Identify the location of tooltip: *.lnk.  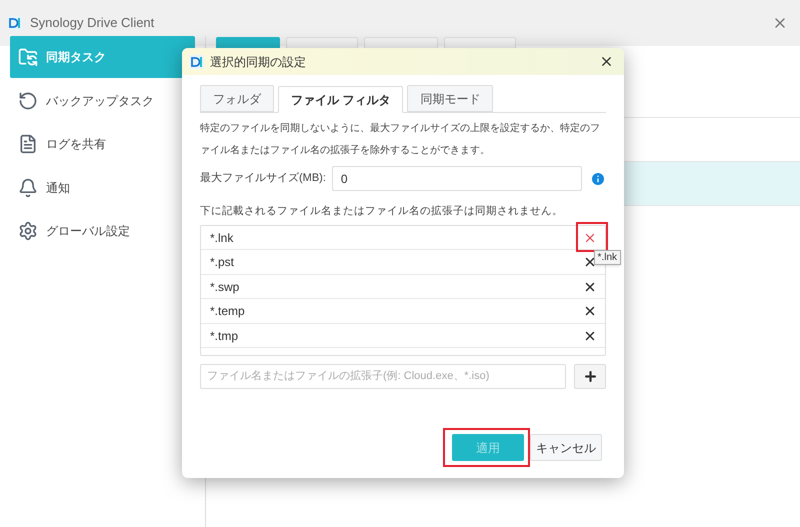
(607, 257).